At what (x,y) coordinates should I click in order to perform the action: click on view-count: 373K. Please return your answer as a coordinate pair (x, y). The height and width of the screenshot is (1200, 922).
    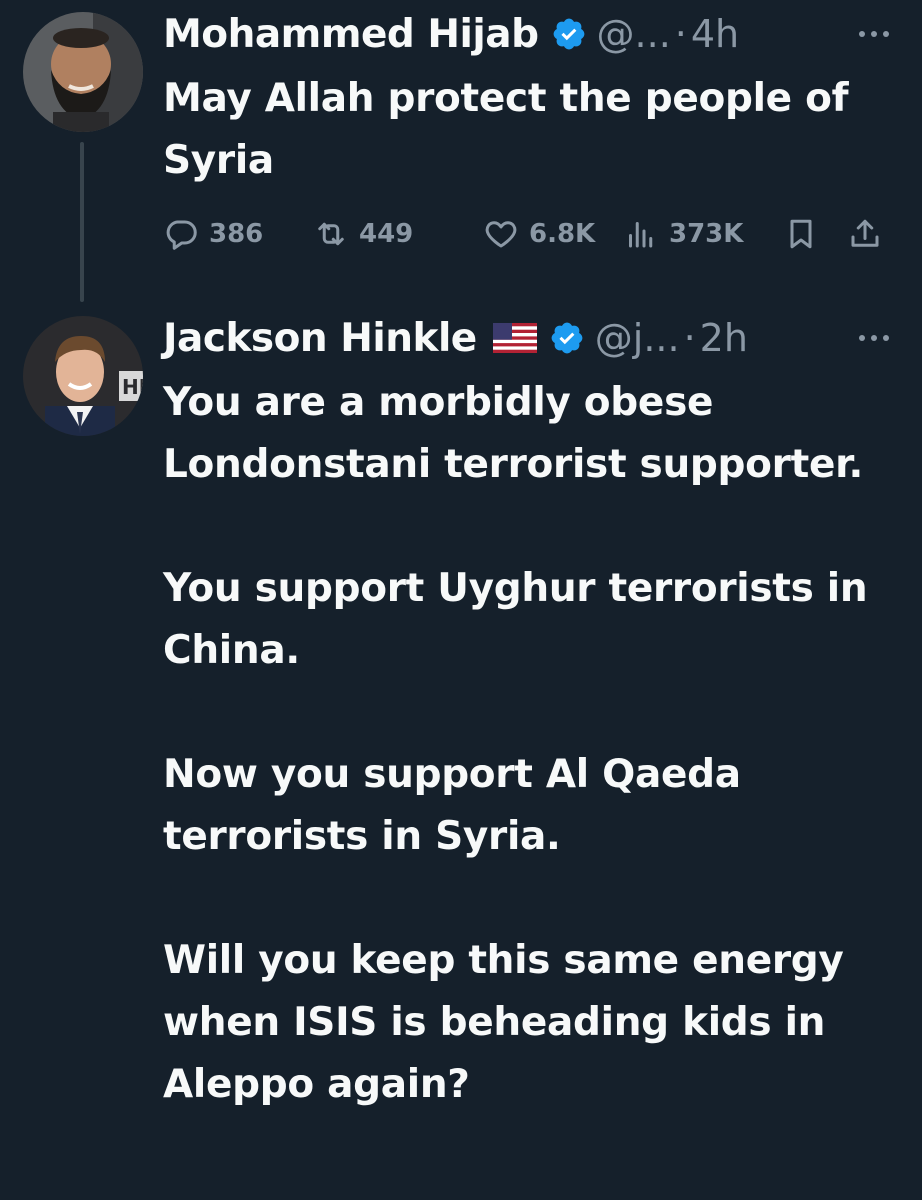
    Looking at the image, I should click on (706, 234).